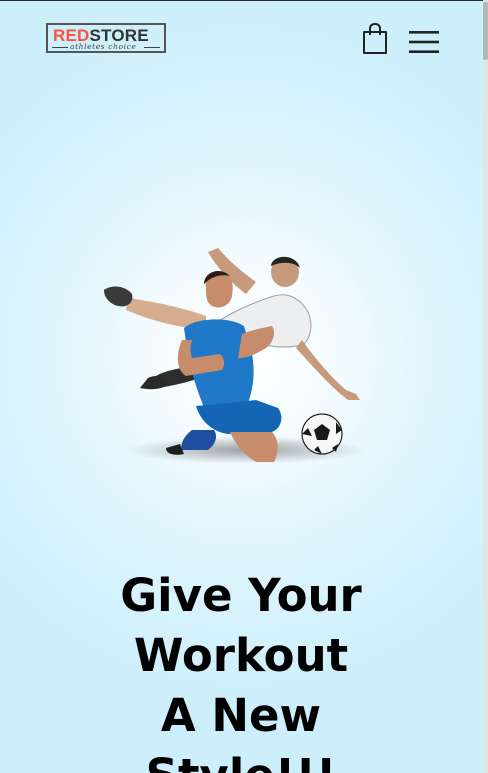 The image size is (488, 773). I want to click on logo-tagline: athletes choice, so click(103, 46).